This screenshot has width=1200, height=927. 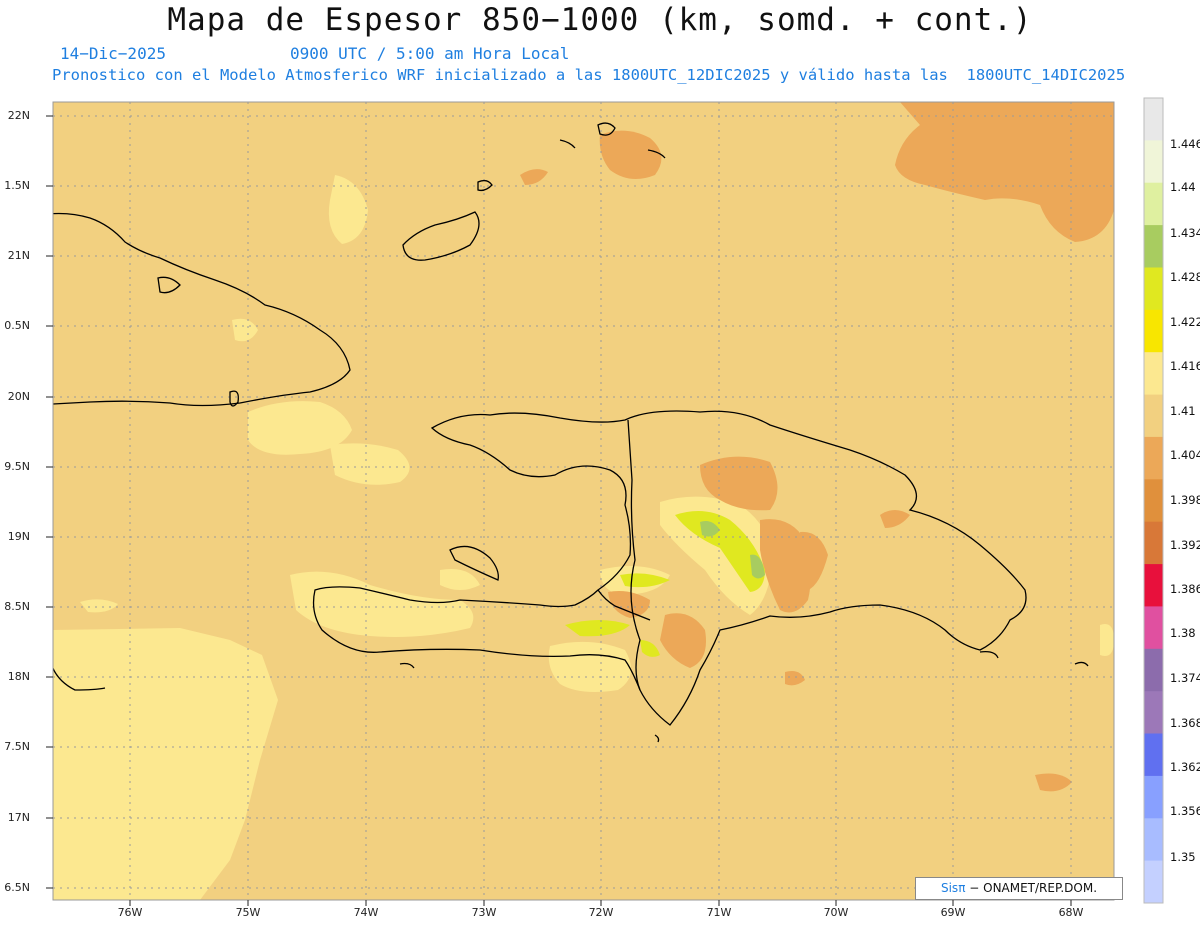 What do you see at coordinates (719, 912) in the screenshot?
I see `lon-label: 71W` at bounding box center [719, 912].